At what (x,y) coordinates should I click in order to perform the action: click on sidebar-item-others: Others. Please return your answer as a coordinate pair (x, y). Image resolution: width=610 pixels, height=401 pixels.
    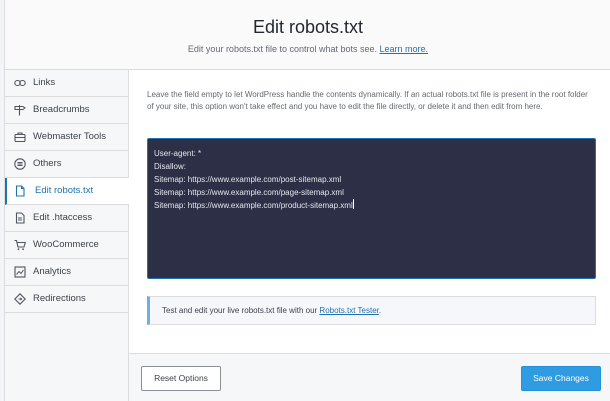
    Looking at the image, I should click on (66, 164).